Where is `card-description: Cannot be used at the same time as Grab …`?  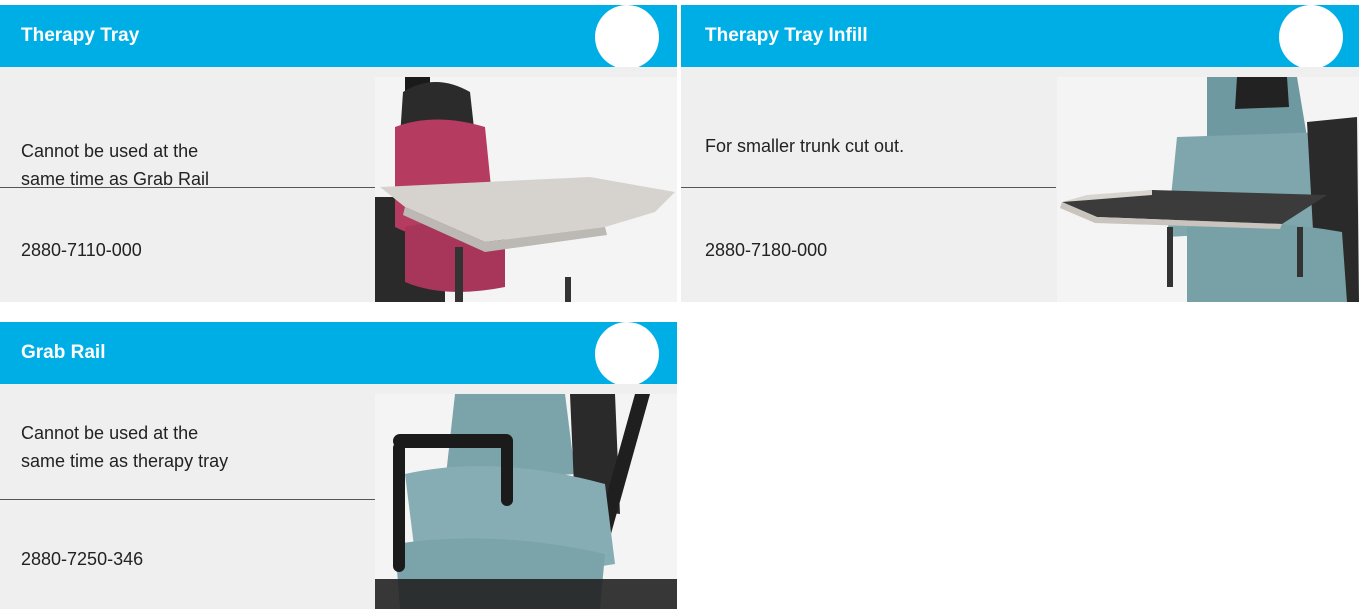
card-description: Cannot be used at the same time as Grab … is located at coordinates (194, 165).